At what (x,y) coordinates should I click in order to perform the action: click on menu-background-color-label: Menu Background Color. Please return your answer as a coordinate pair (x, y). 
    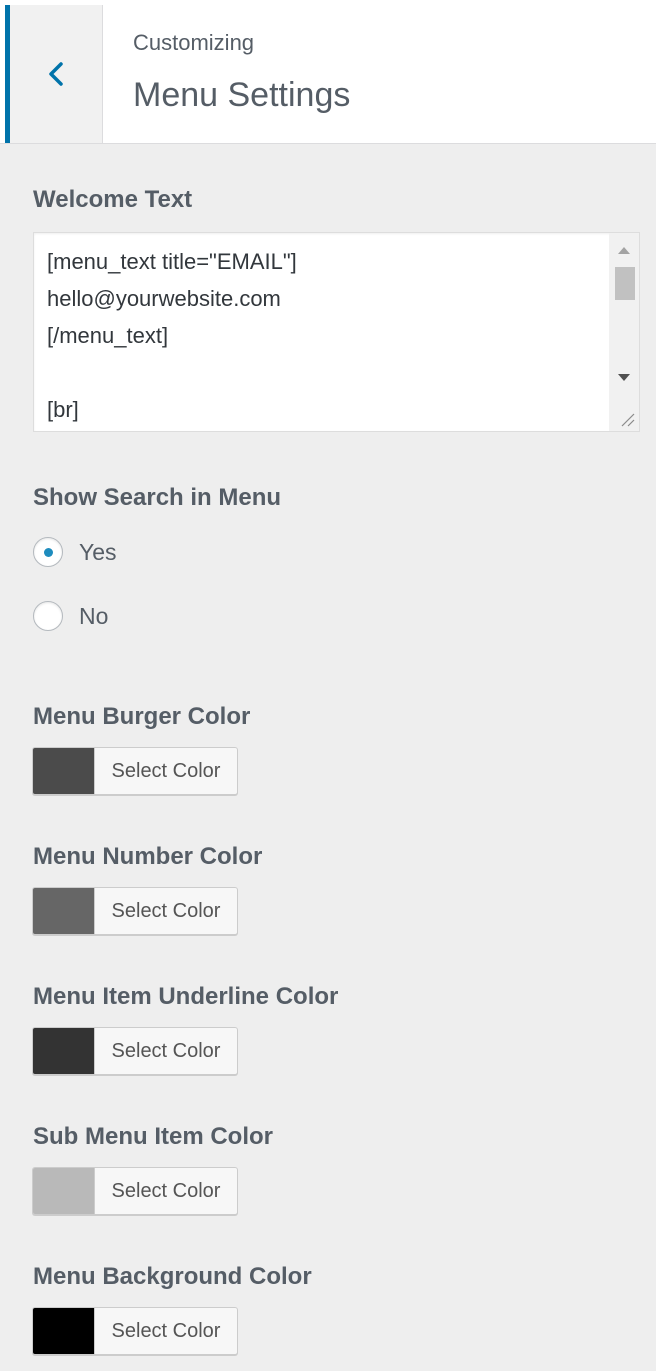
    Looking at the image, I should click on (172, 1276).